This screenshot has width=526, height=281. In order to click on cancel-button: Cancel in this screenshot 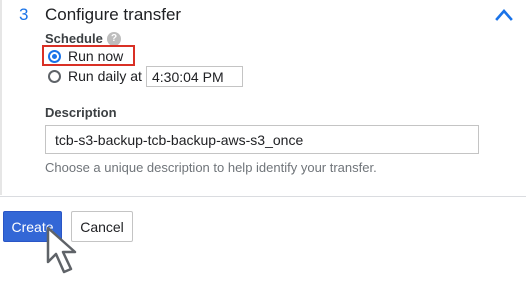, I will do `click(102, 226)`.